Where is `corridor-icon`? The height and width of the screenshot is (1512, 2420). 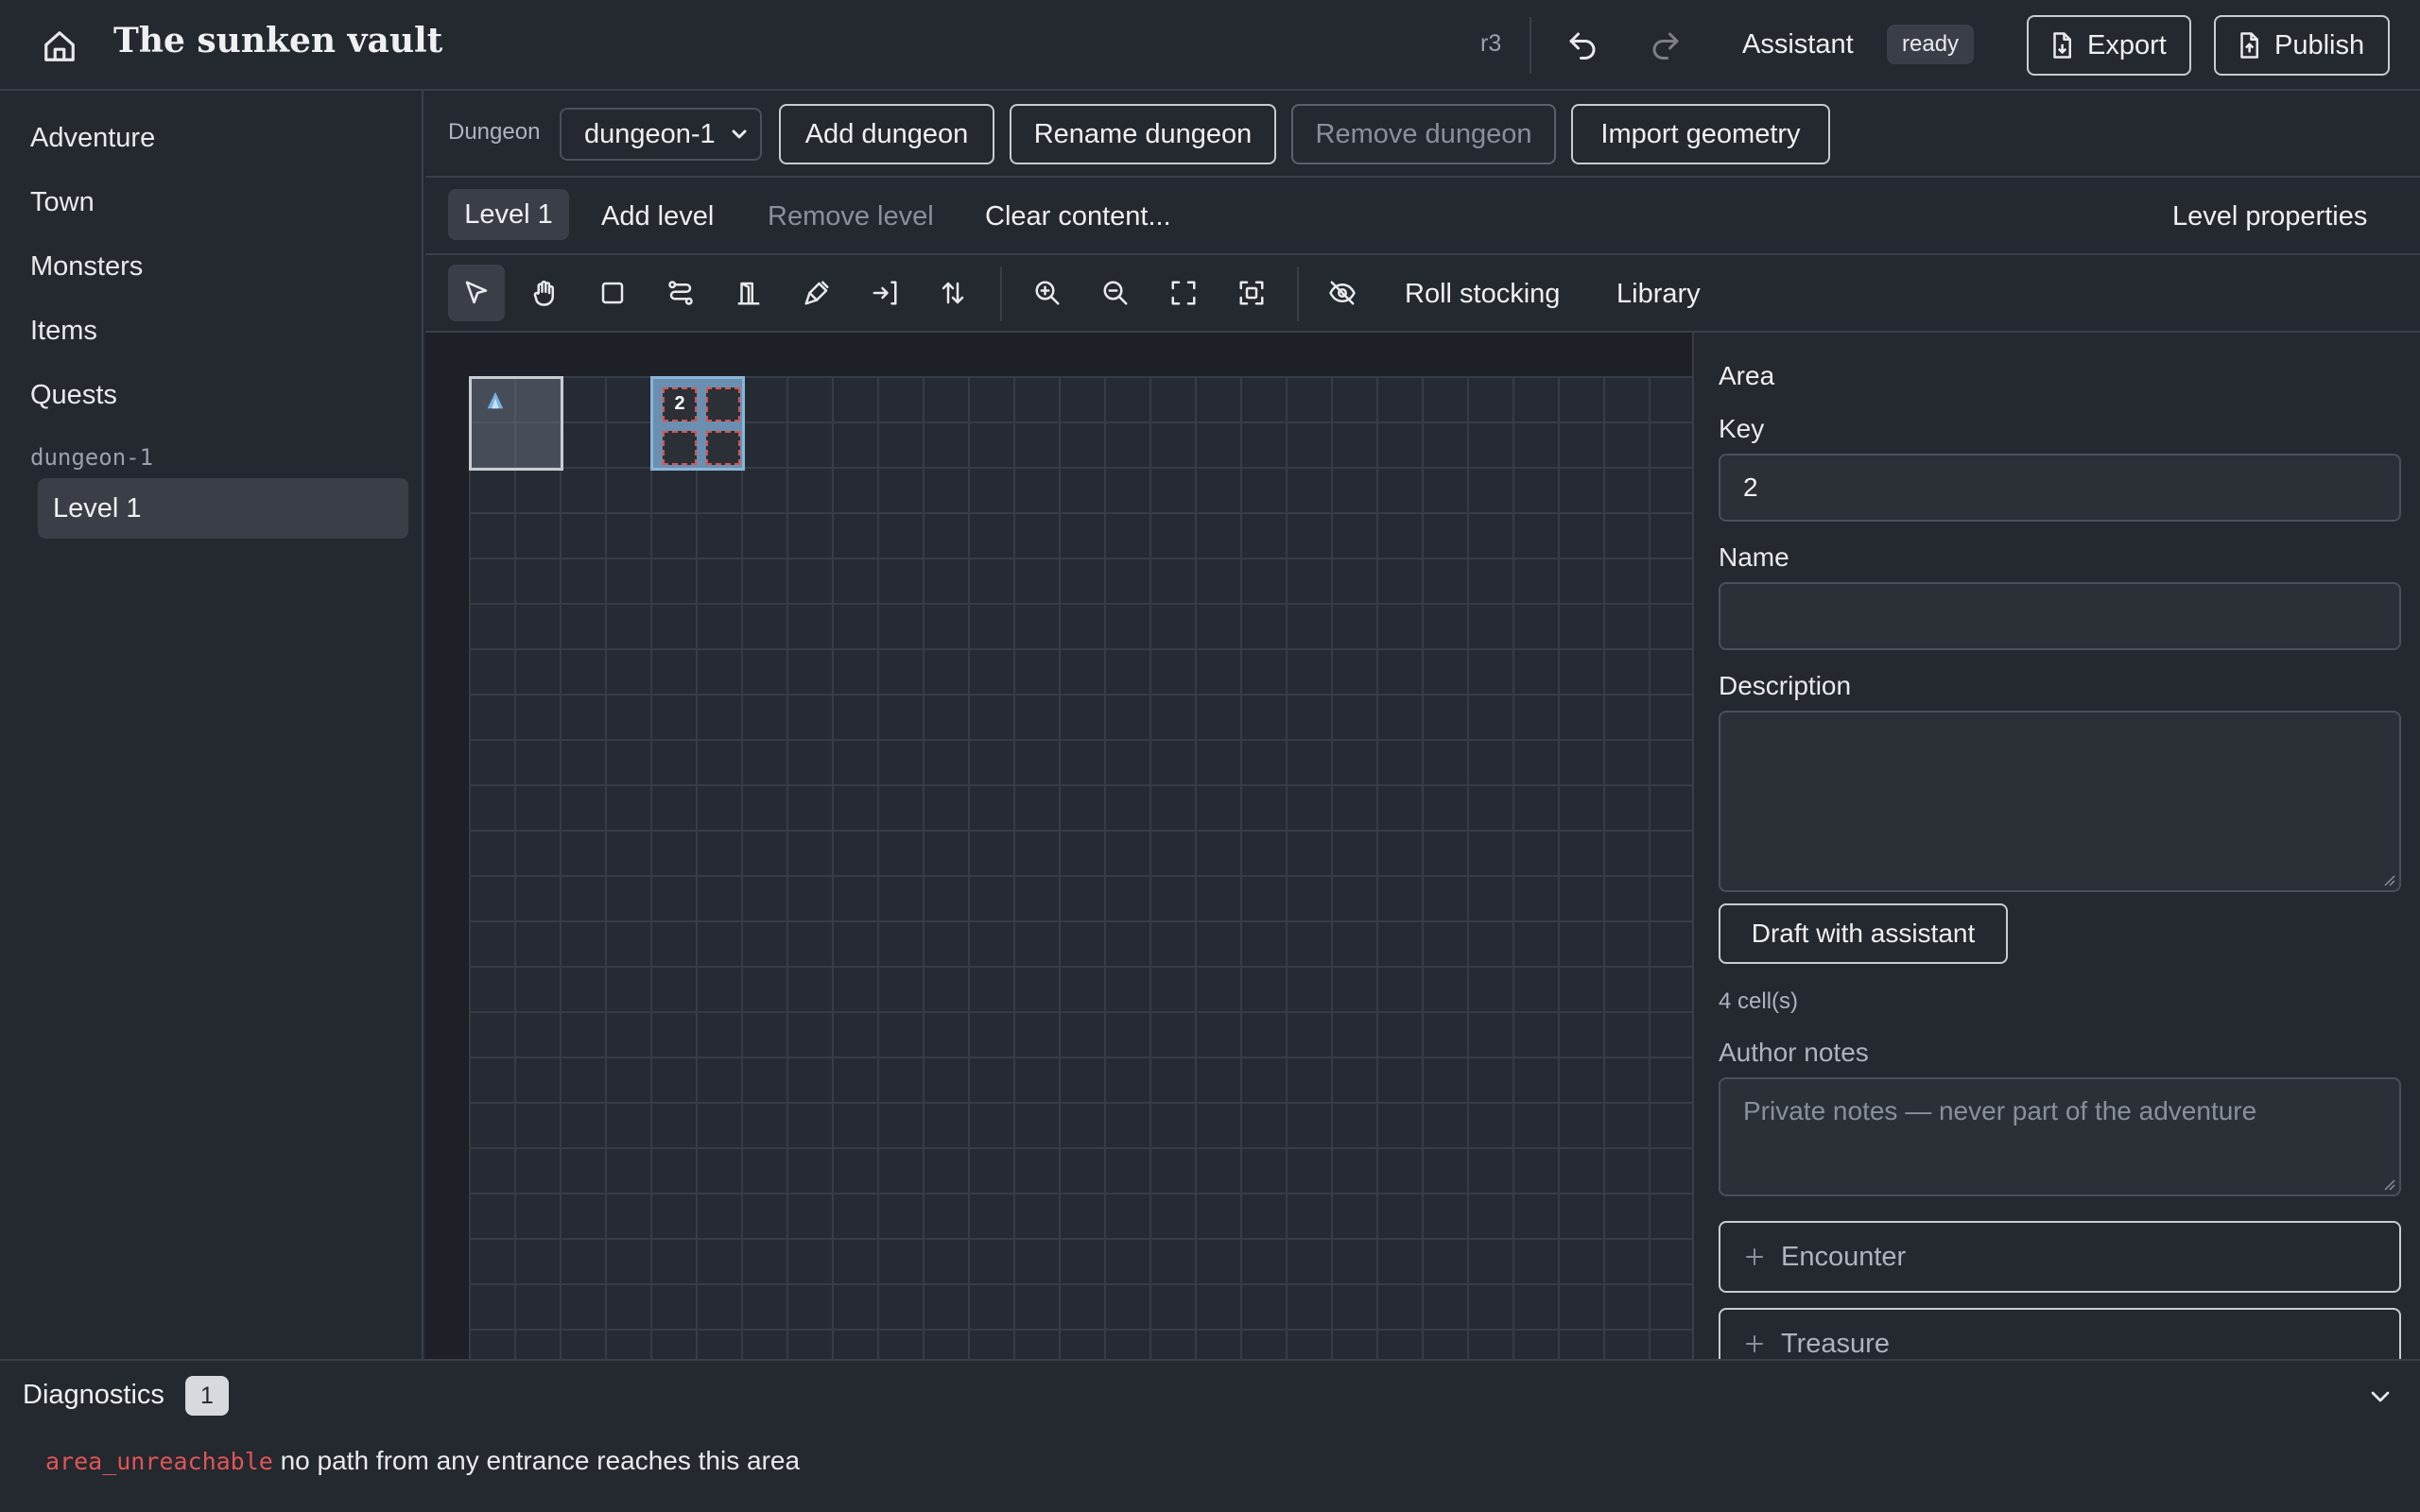
corridor-icon is located at coordinates (680, 293).